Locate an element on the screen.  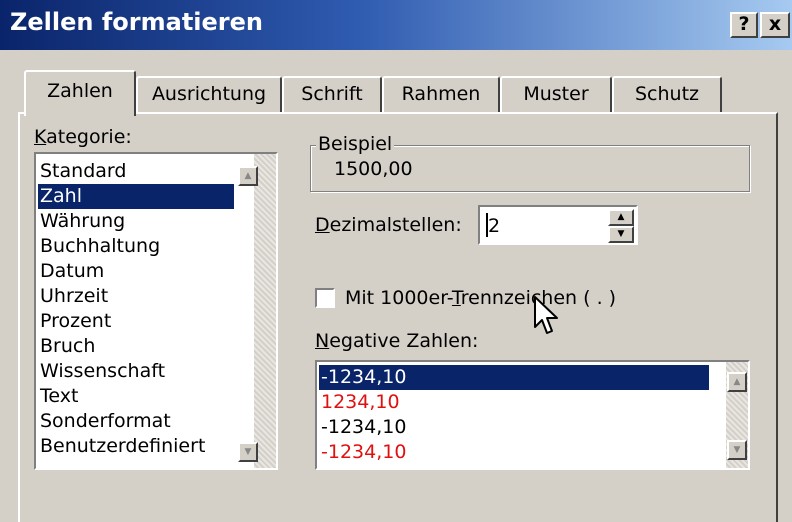
tausender-label: Mit 1000er-Trennzeichen ( . ) is located at coordinates (480, 298).